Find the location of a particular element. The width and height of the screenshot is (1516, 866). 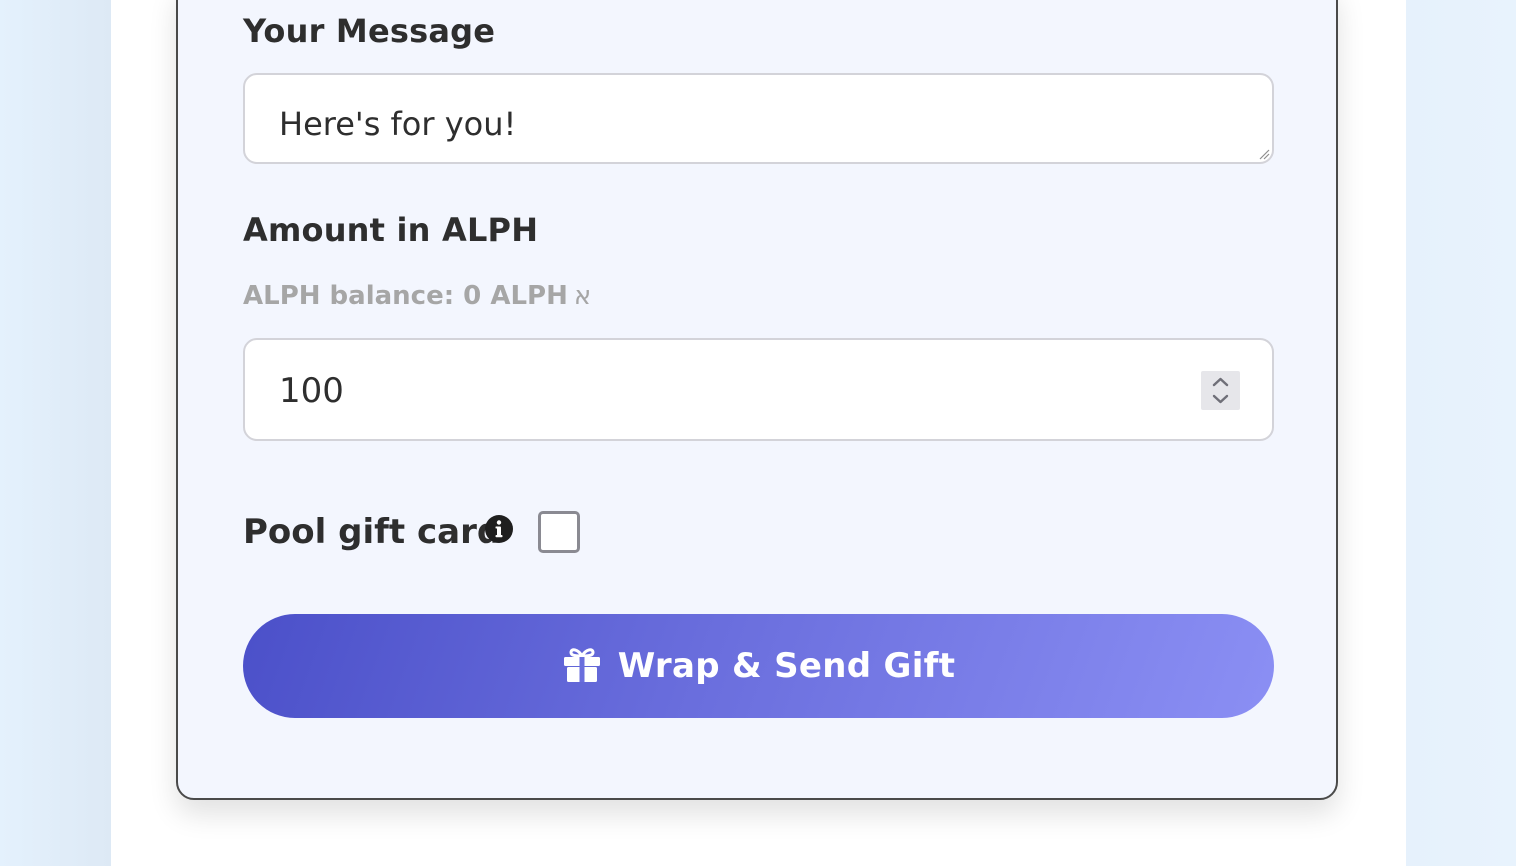

number-stepper-icon is located at coordinates (1220, 390).